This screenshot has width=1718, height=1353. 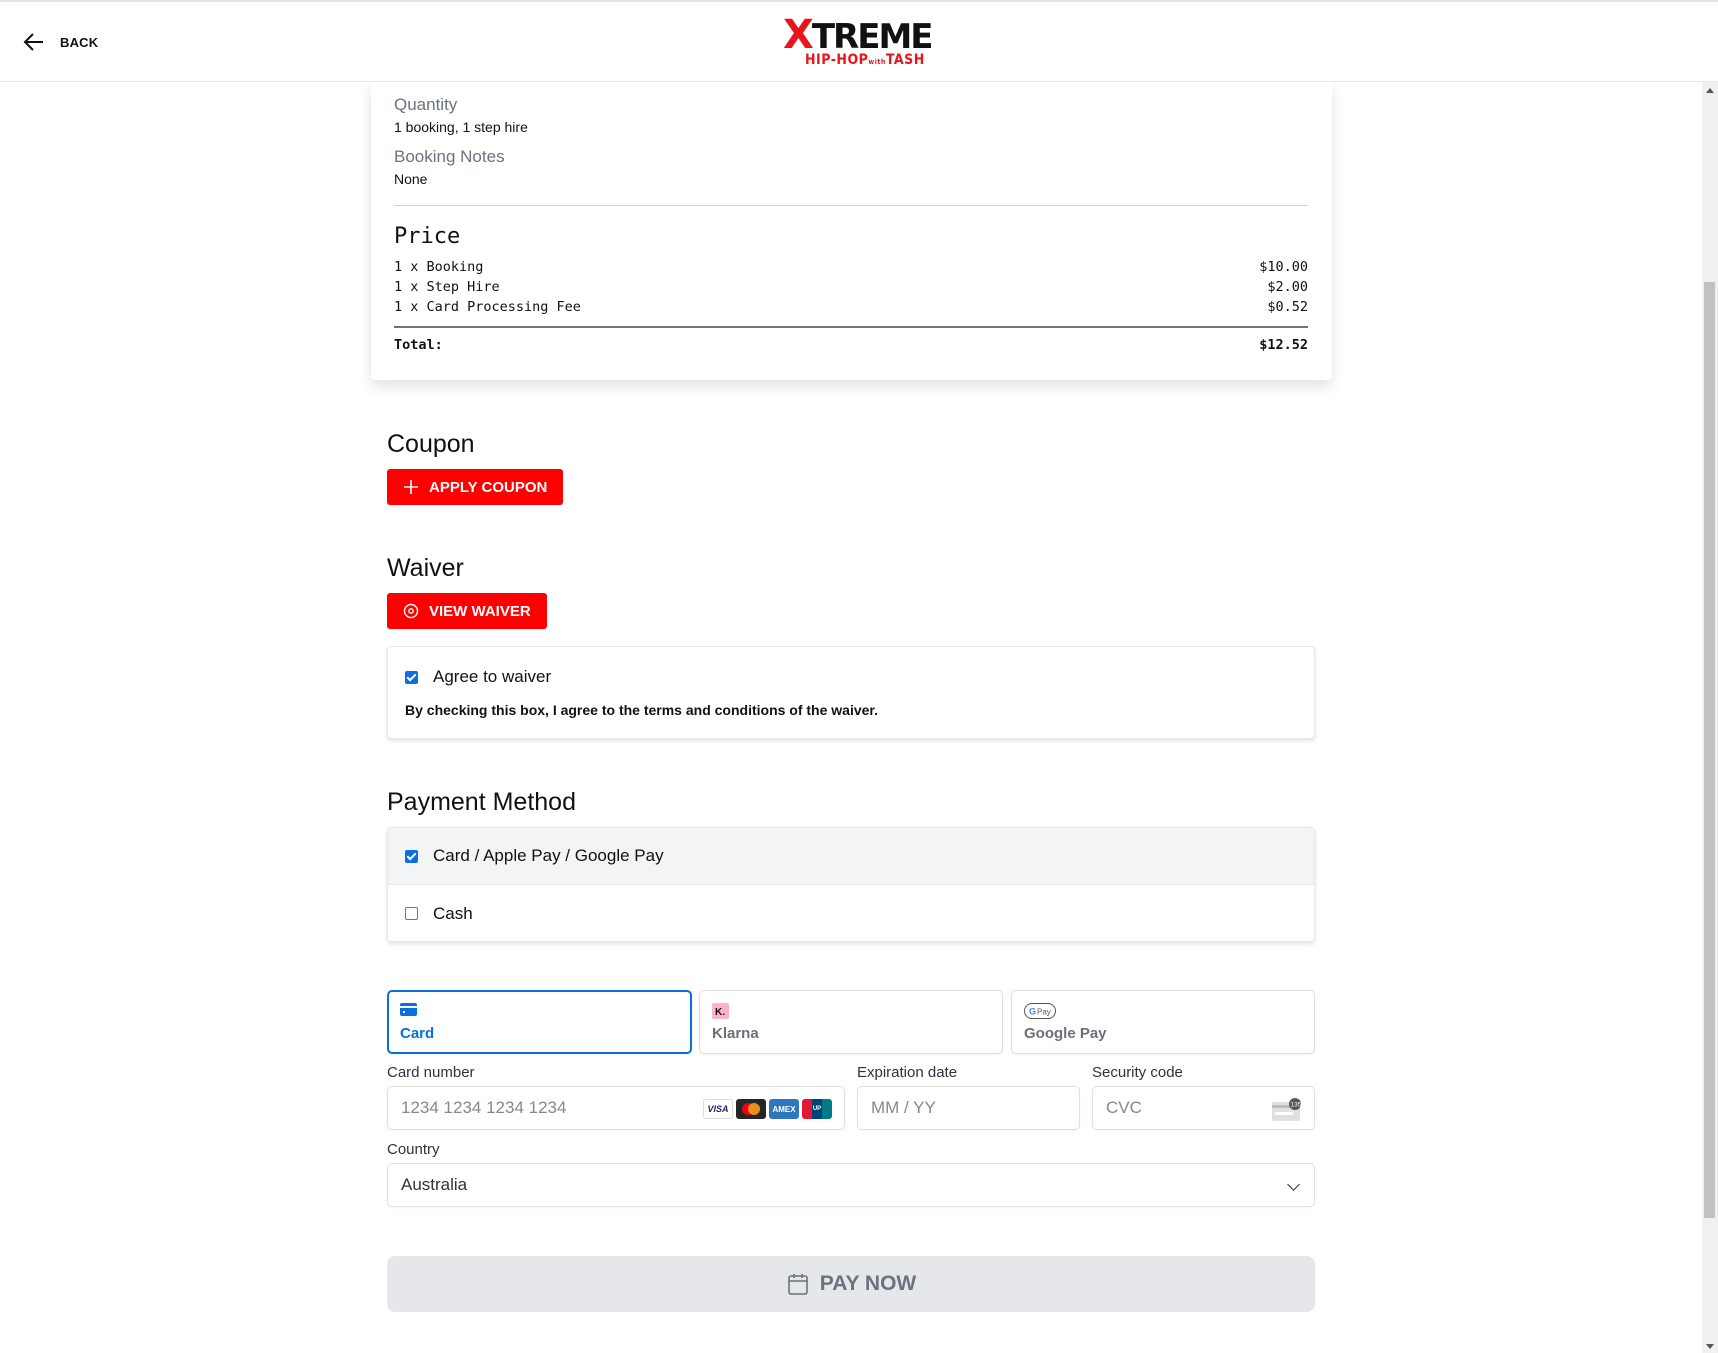 What do you see at coordinates (1137, 1072) in the screenshot?
I see `cvc-label: Security code` at bounding box center [1137, 1072].